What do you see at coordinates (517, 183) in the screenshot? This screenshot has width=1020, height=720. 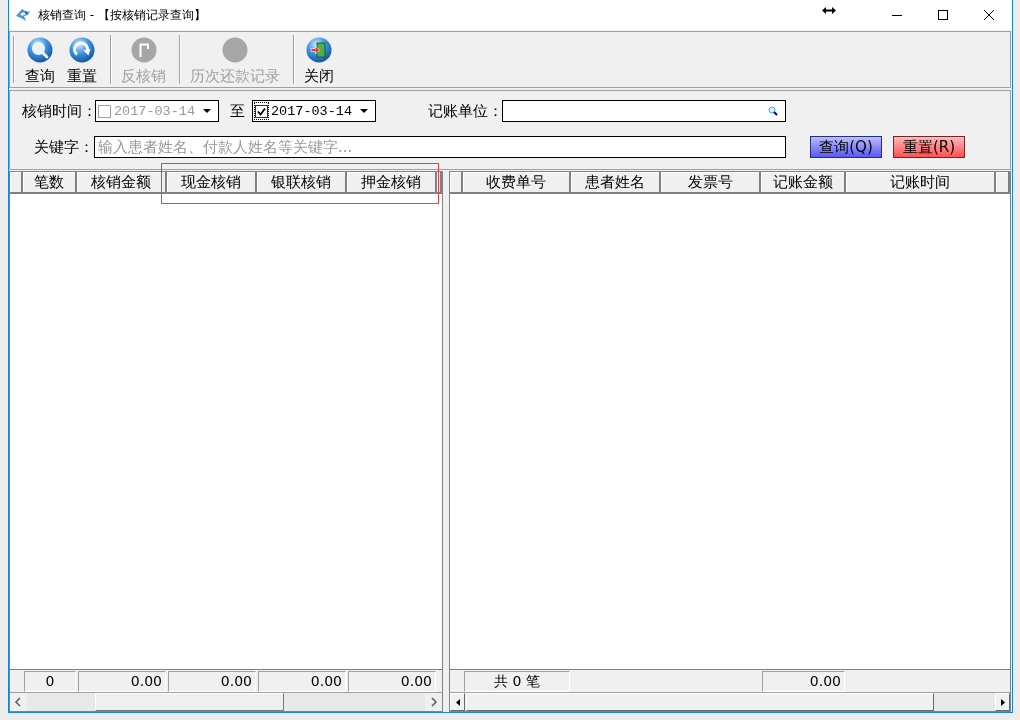 I see `column-header: 收费单号` at bounding box center [517, 183].